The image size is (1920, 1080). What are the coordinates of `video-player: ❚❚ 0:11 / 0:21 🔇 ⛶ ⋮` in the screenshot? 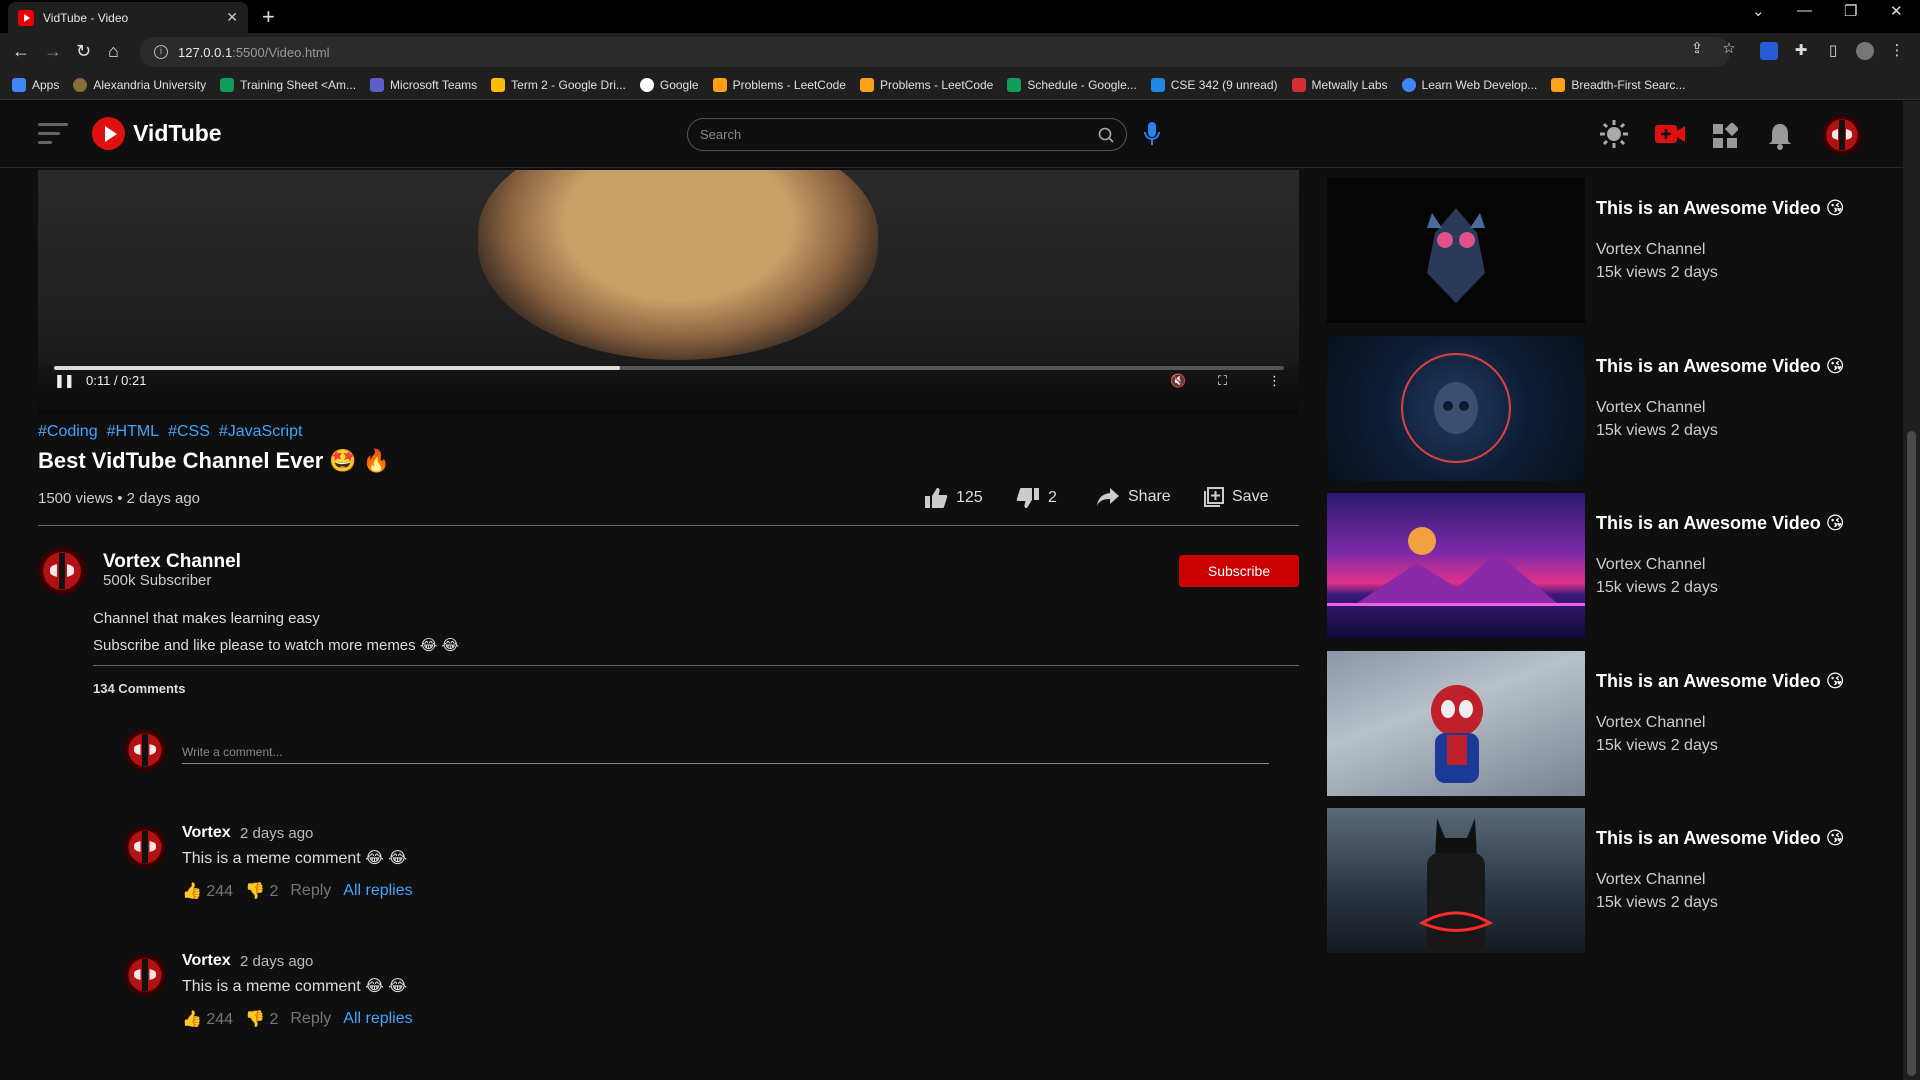 It's located at (668, 292).